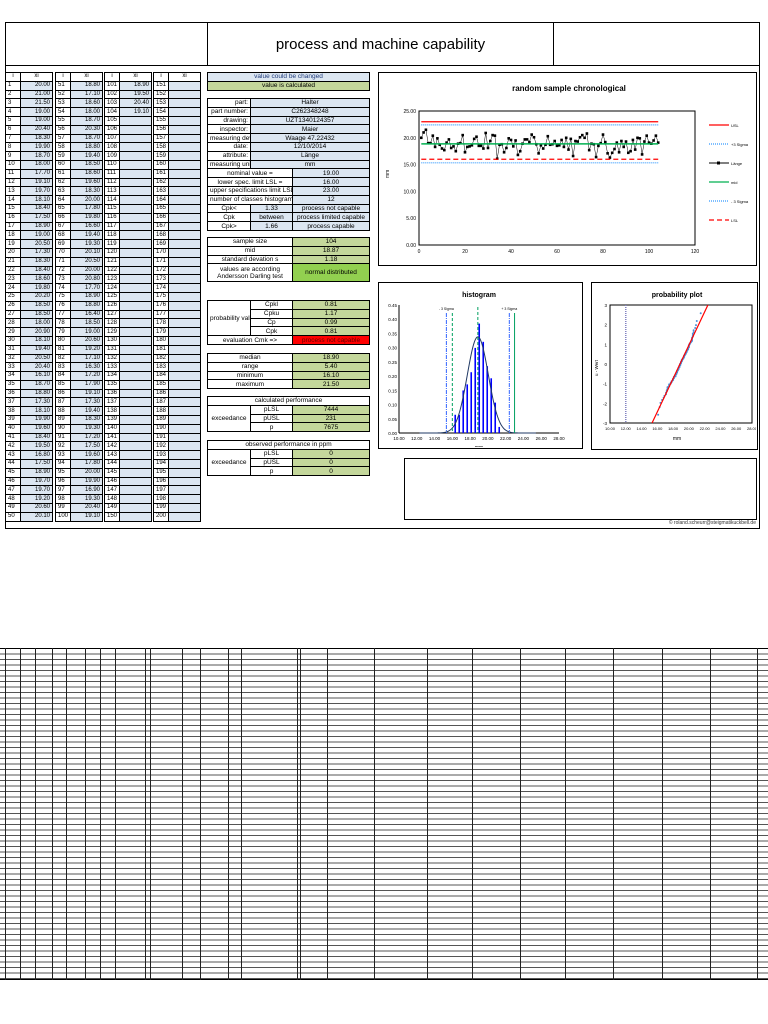 Image resolution: width=768 pixels, height=1024 pixels. What do you see at coordinates (36, 455) in the screenshot?
I see `measurement-cell: 16.80` at bounding box center [36, 455].